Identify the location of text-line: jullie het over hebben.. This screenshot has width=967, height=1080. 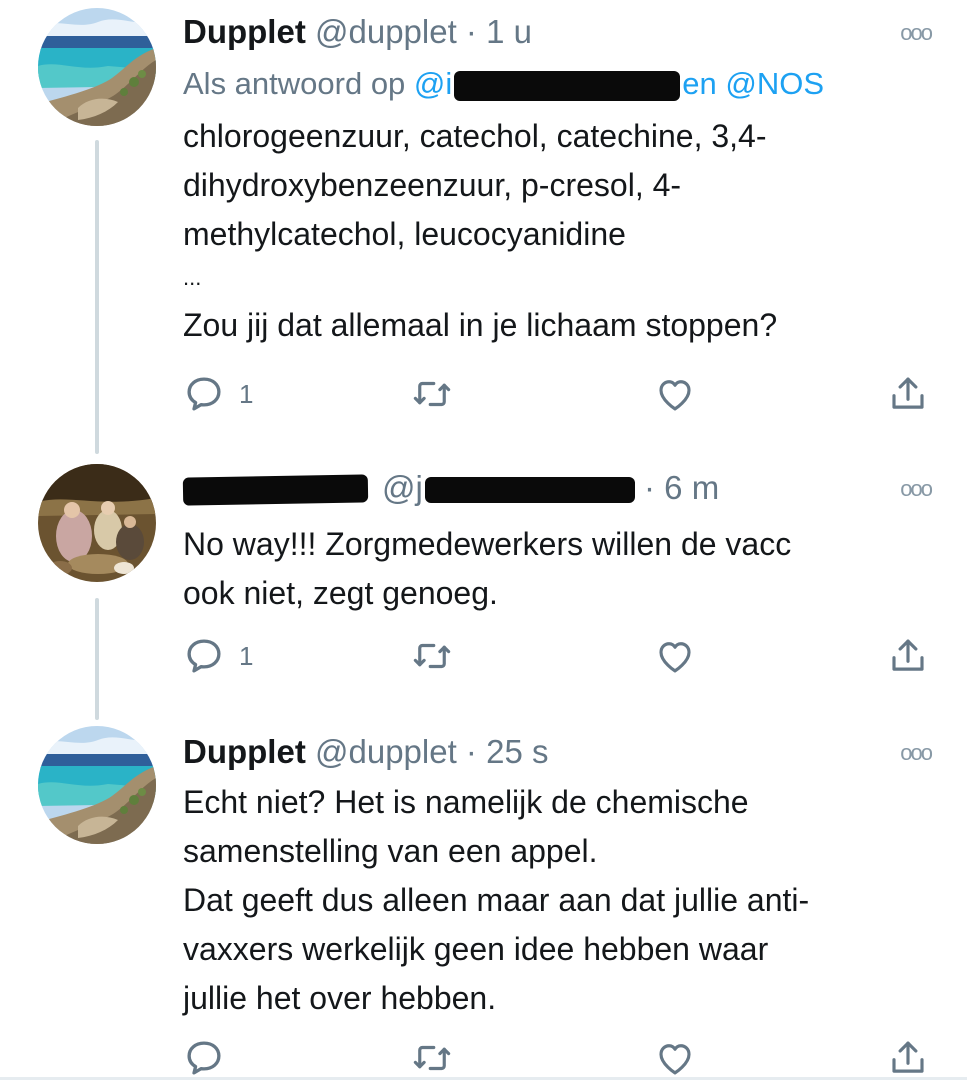
(340, 998).